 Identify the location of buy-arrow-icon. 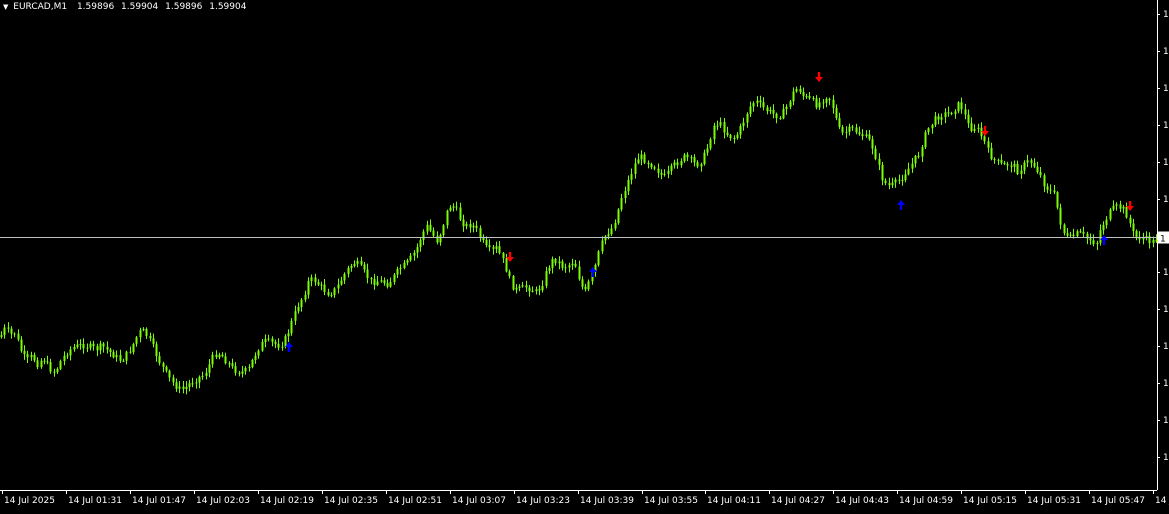
(901, 205).